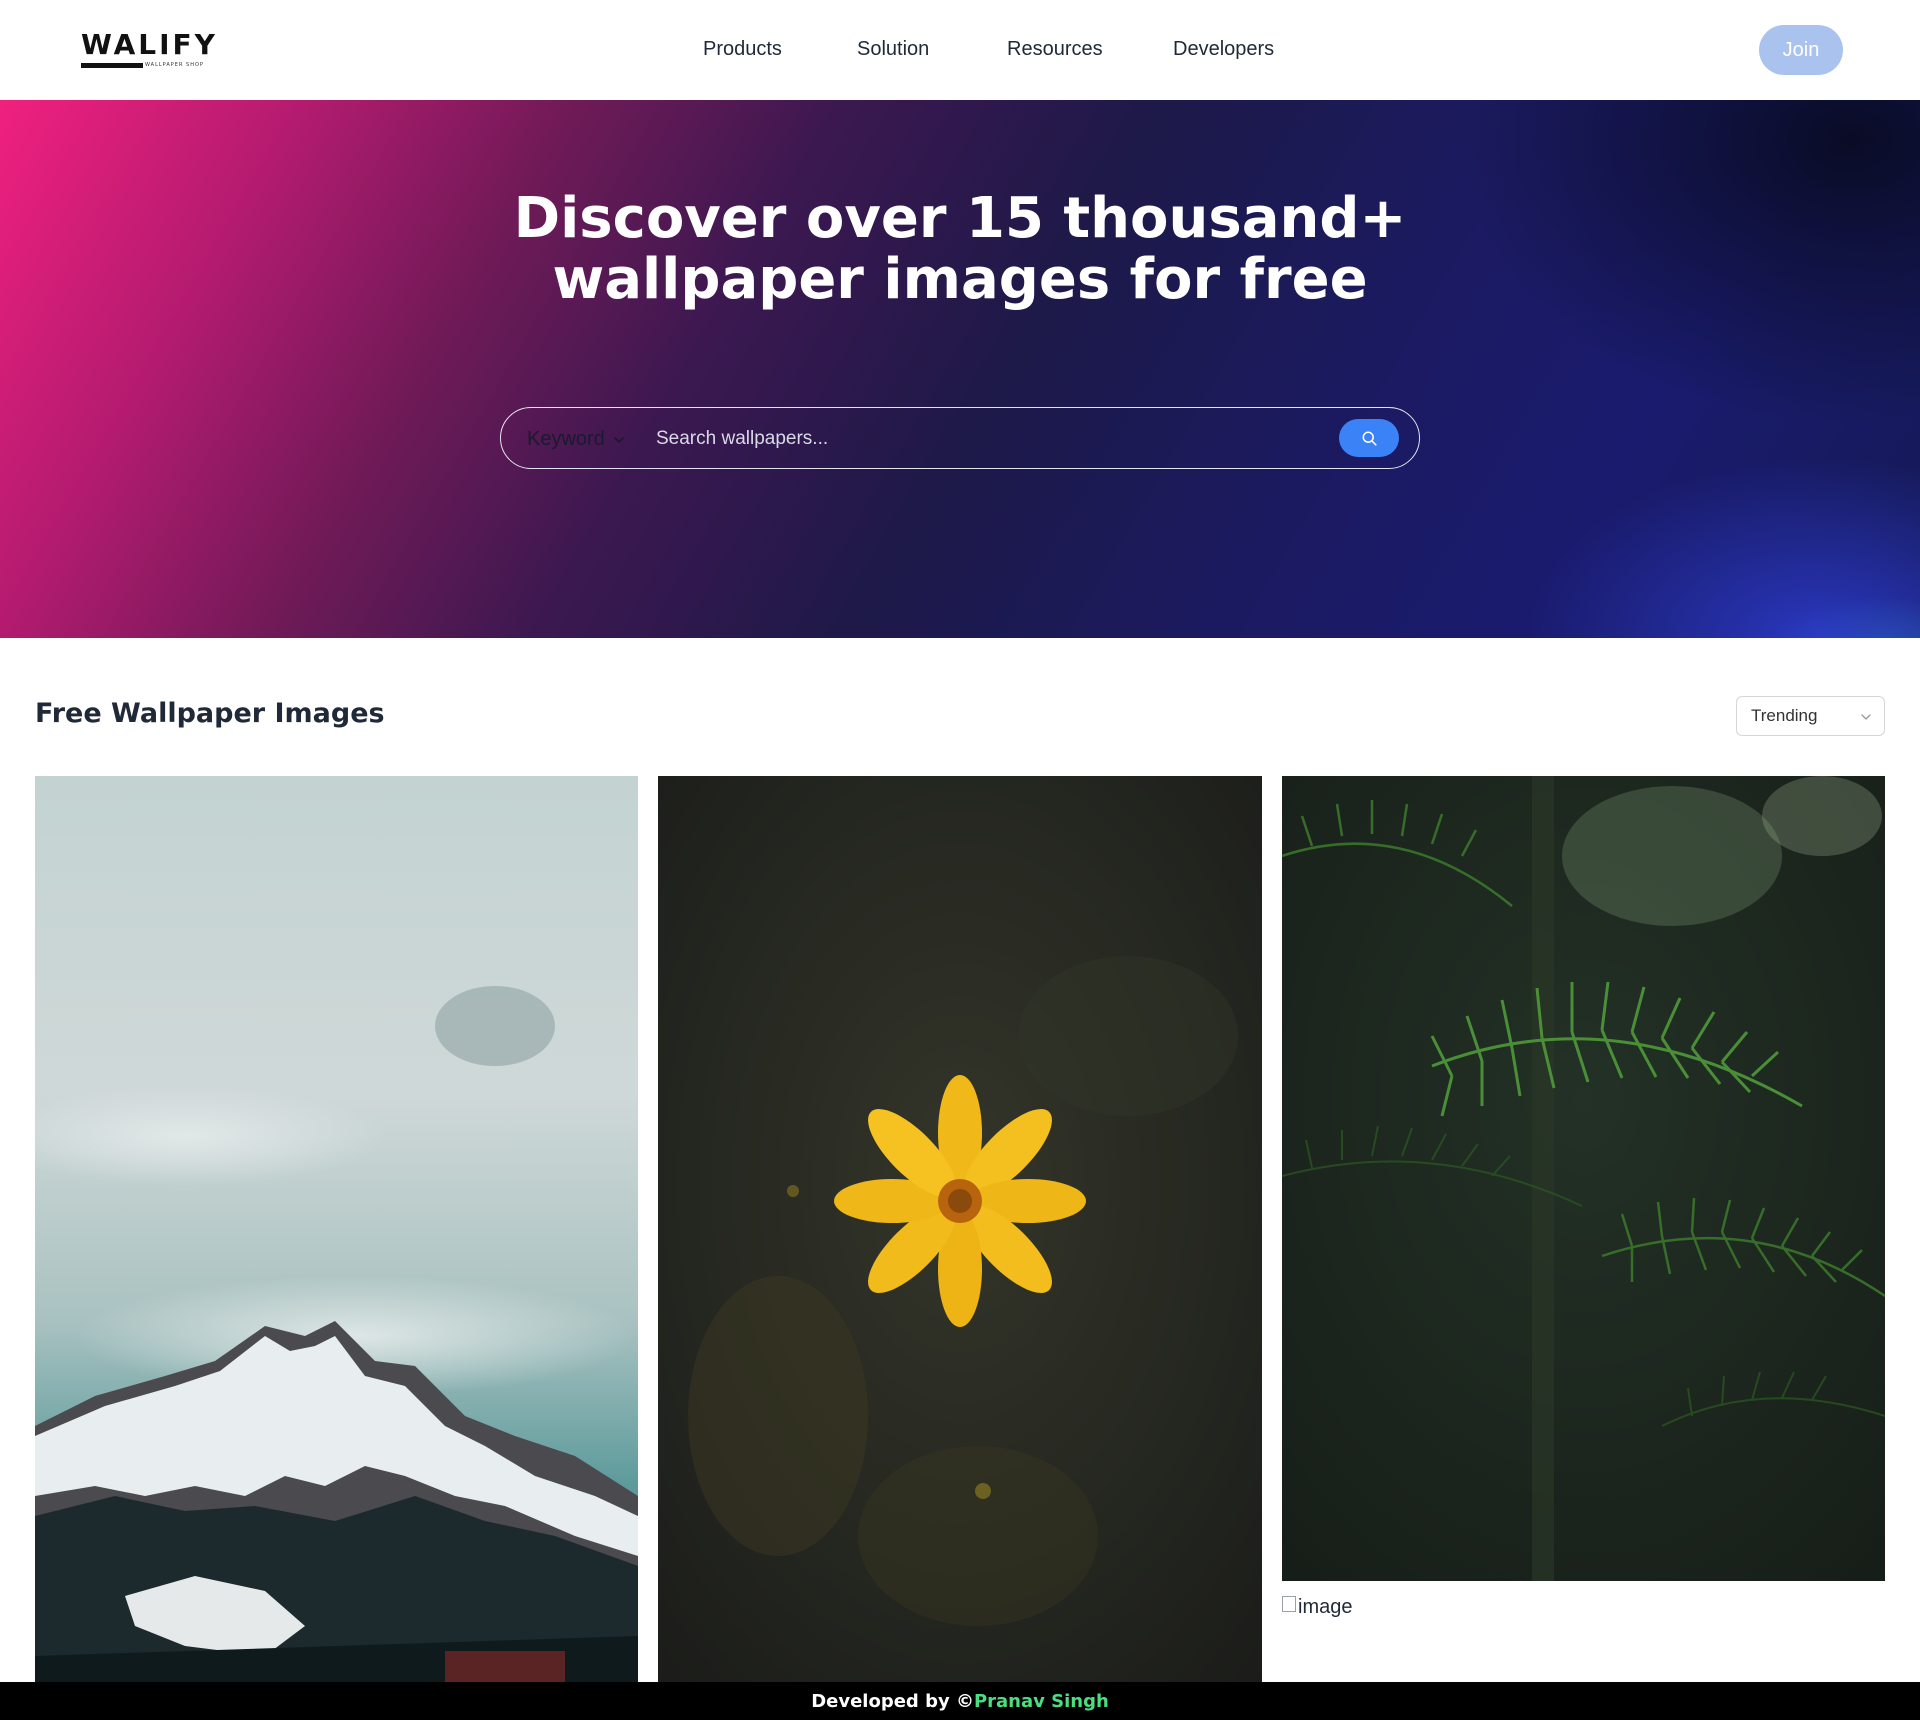 The width and height of the screenshot is (1920, 1720). I want to click on search-button, so click(1369, 438).